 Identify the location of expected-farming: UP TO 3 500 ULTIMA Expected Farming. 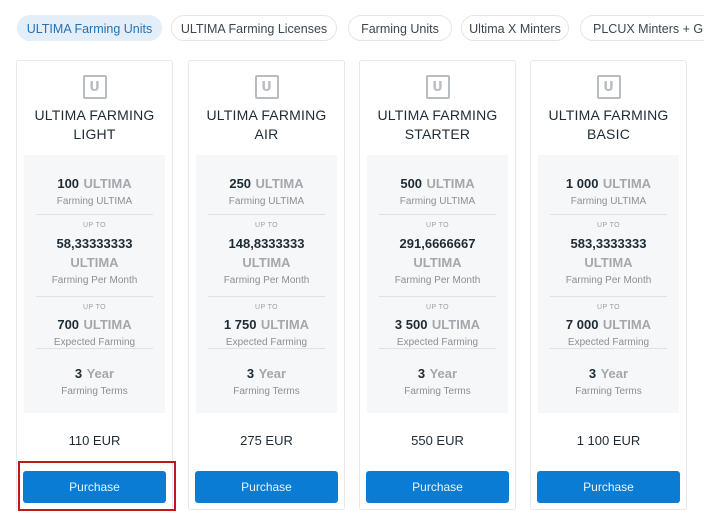
(437, 326).